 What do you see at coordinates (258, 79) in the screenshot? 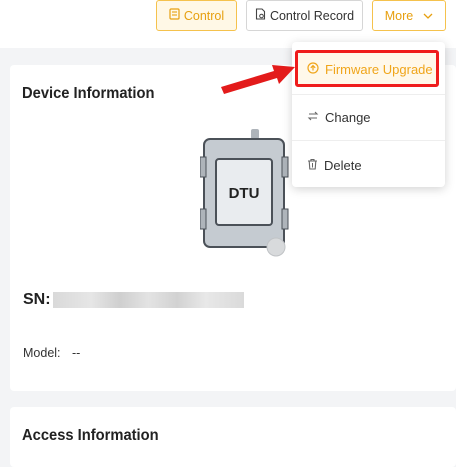
I see `red-arrow-icon` at bounding box center [258, 79].